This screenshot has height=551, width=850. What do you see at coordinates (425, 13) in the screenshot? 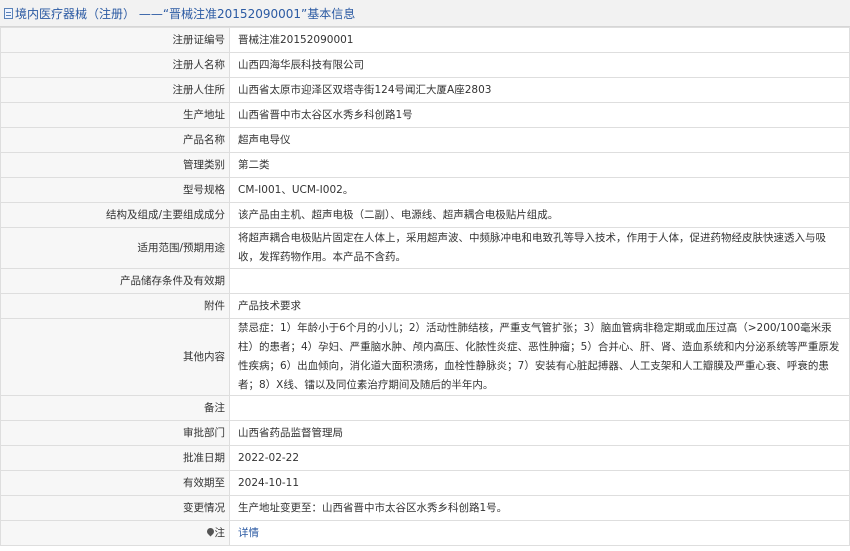
I see `page-header: 境内医疗器械（注册） ——“晋械注准20152090001”基本信息` at bounding box center [425, 13].